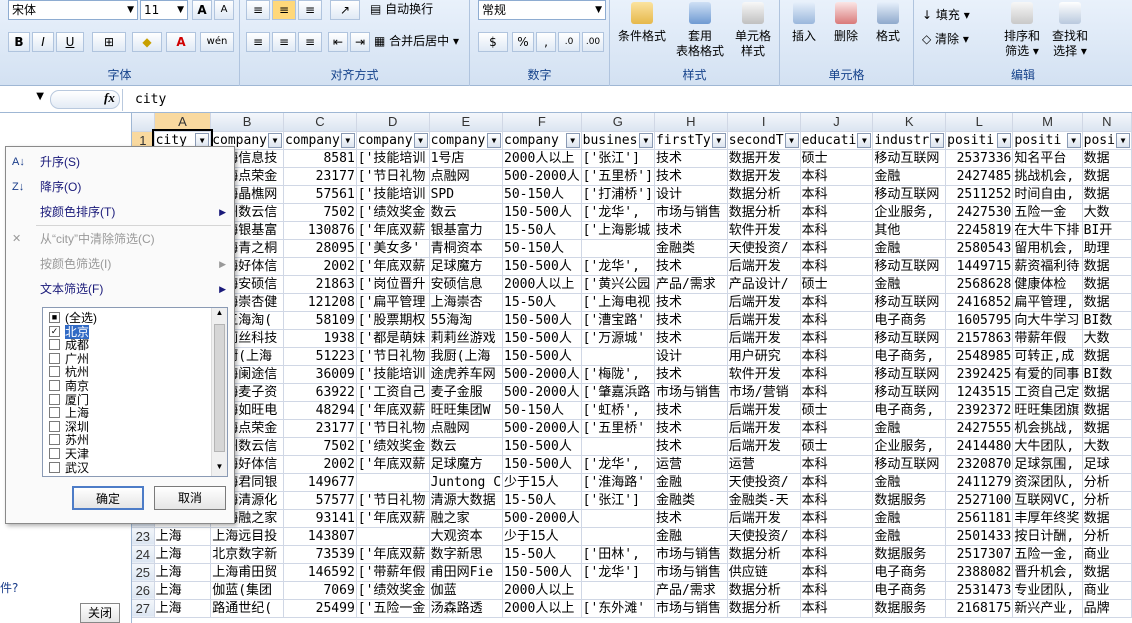 The image size is (1132, 623). I want to click on checkbox, so click(54, 453).